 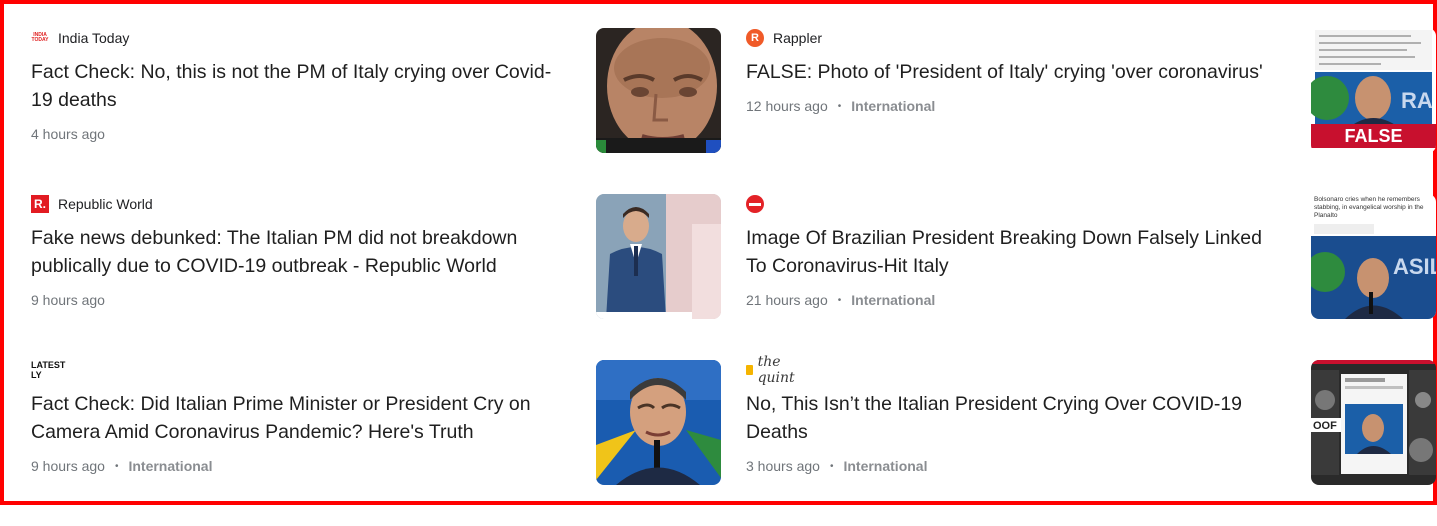 I want to click on rappler-logo-icon: R, so click(x=755, y=38).